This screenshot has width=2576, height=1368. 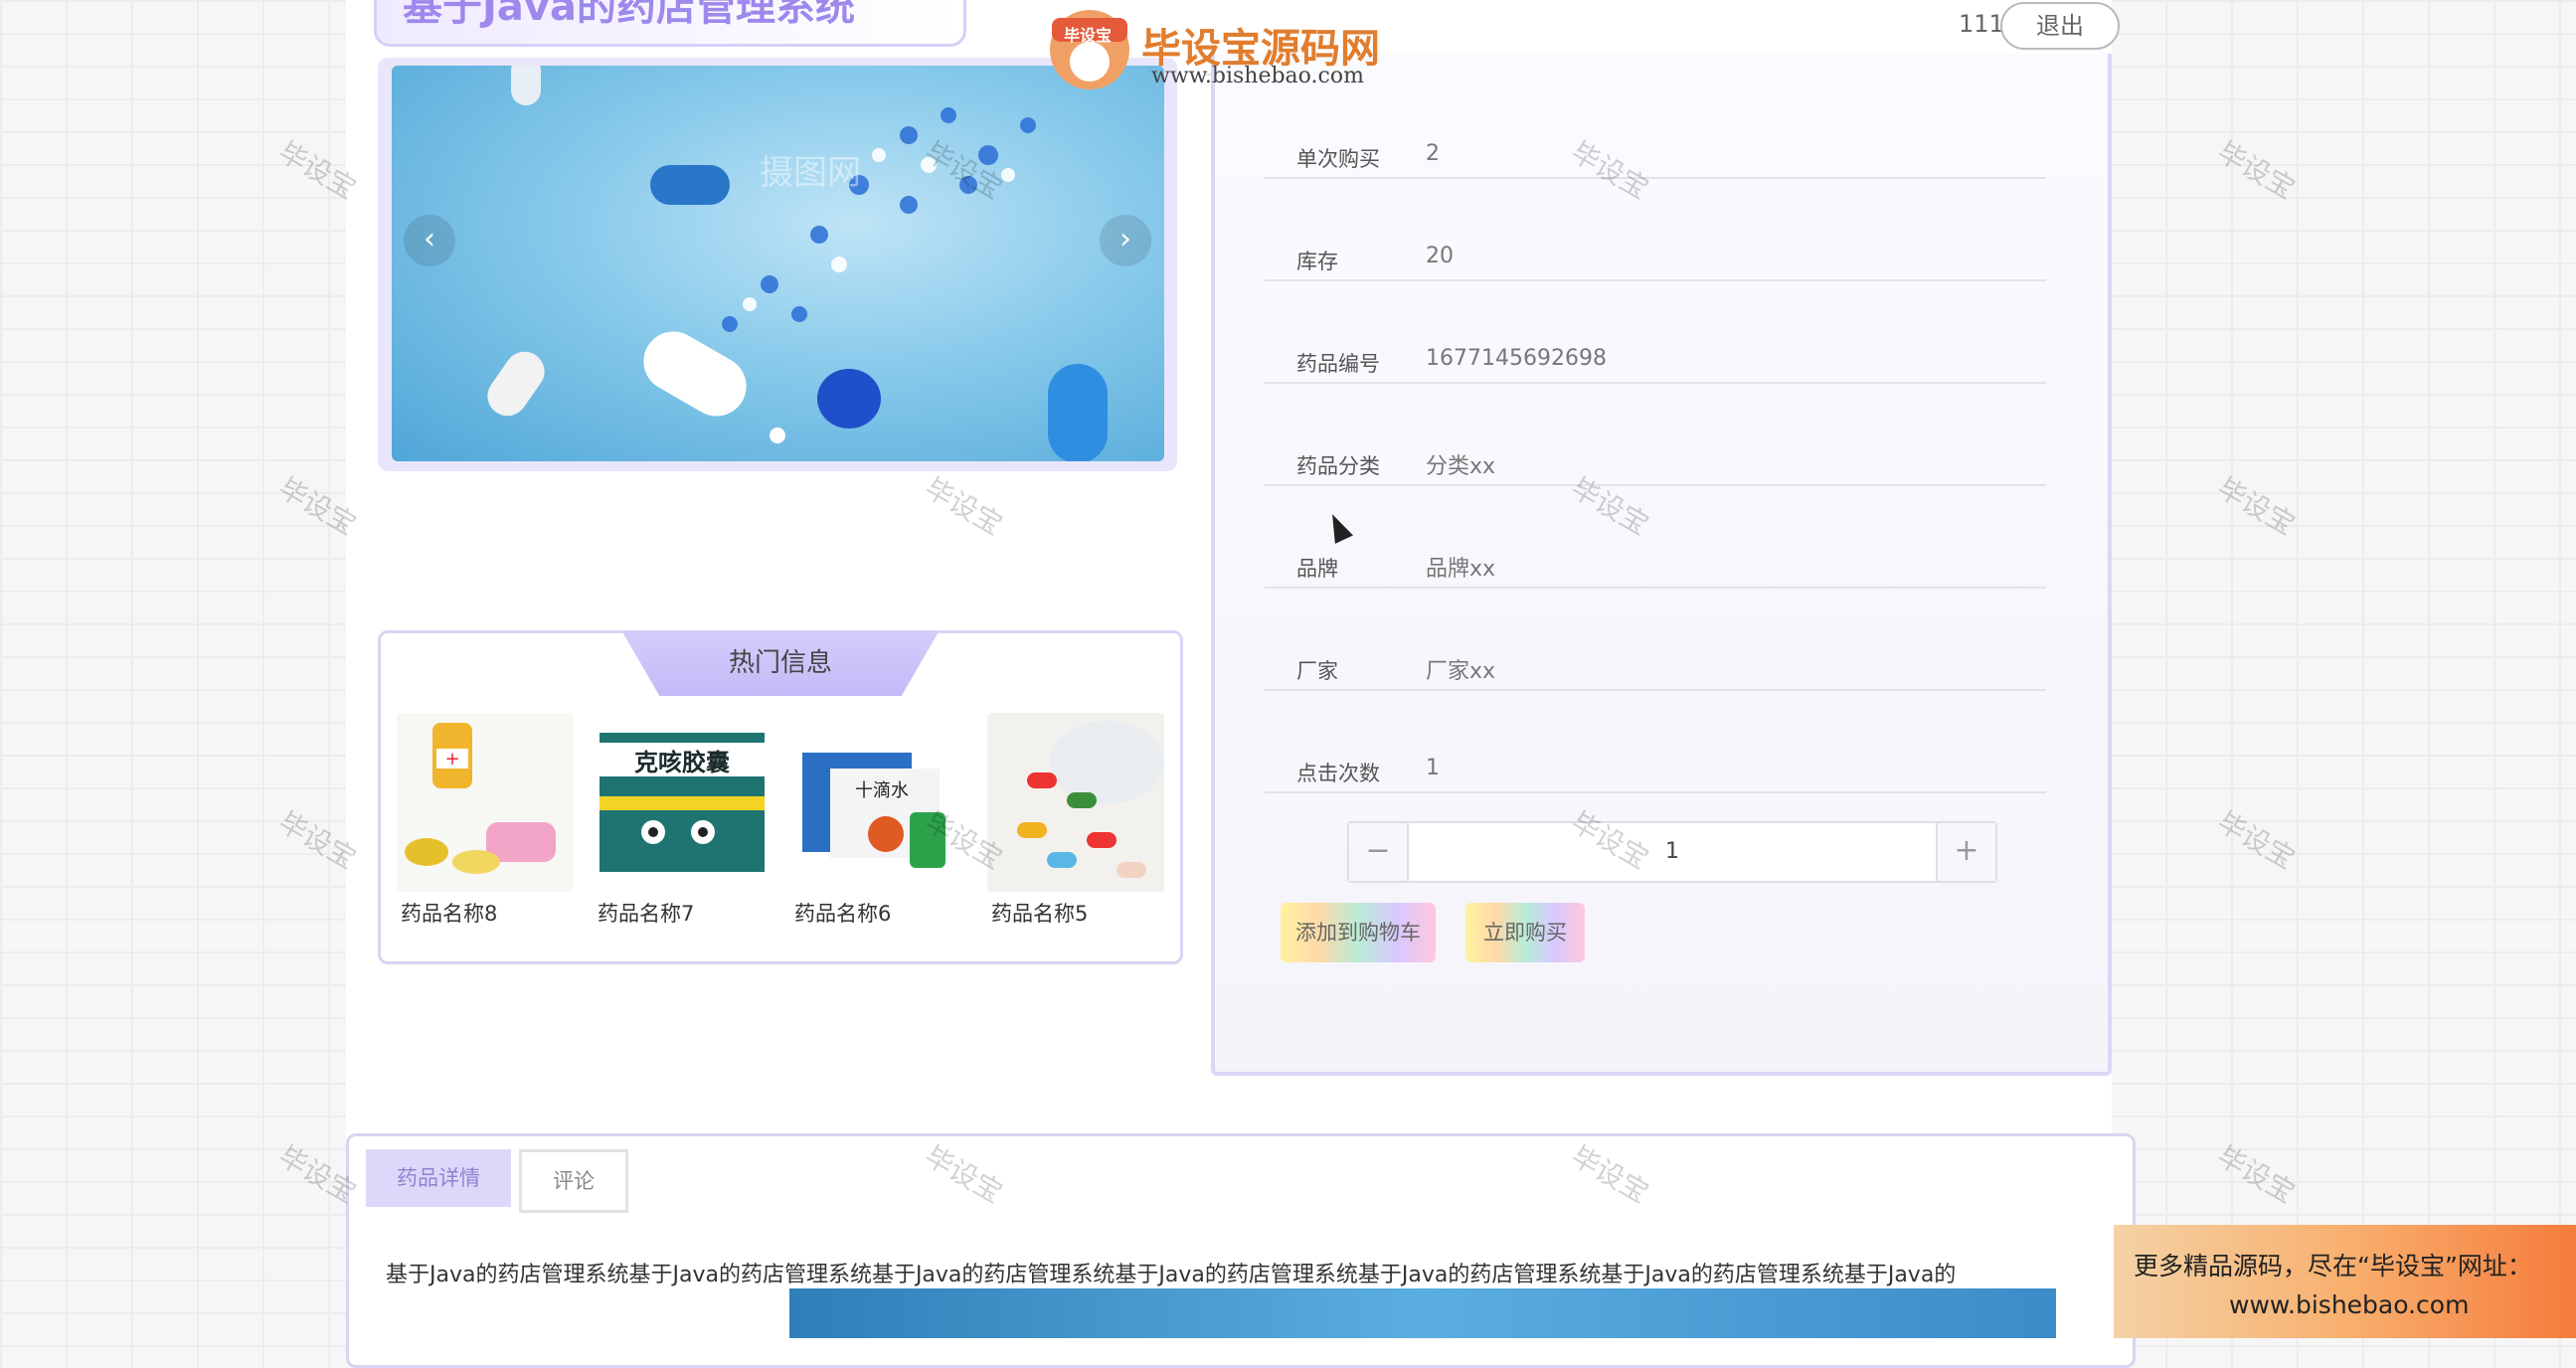 I want to click on chevron-right-icon: ›, so click(x=1125, y=239).